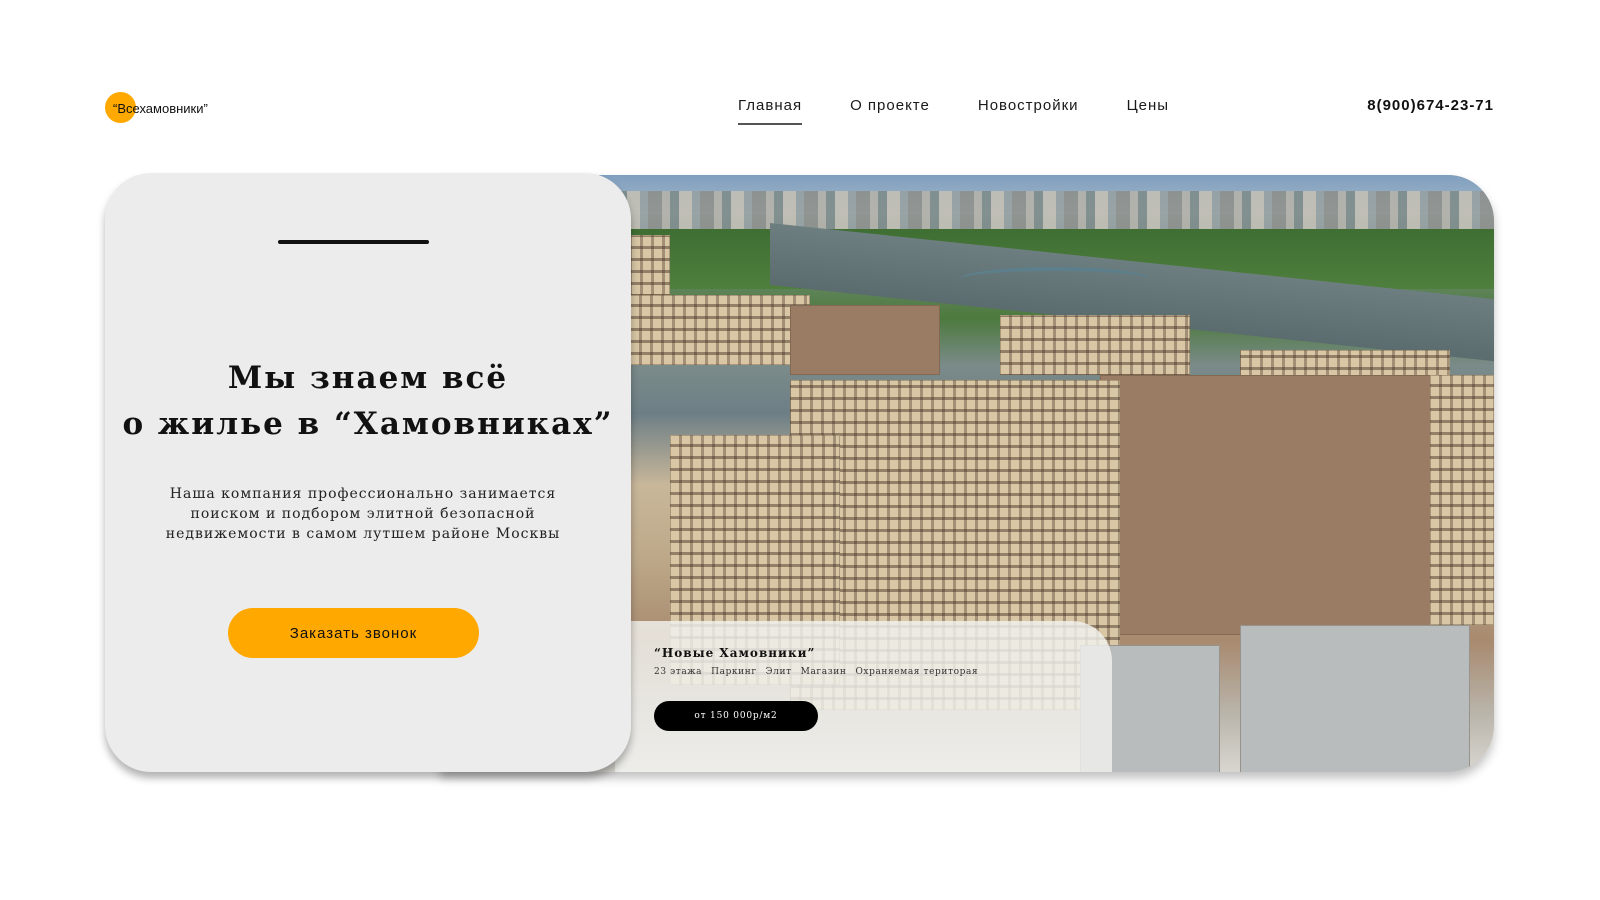 The height and width of the screenshot is (900, 1600). What do you see at coordinates (363, 494) in the screenshot?
I see `hero-description-line: Наша компания профессионально занимается` at bounding box center [363, 494].